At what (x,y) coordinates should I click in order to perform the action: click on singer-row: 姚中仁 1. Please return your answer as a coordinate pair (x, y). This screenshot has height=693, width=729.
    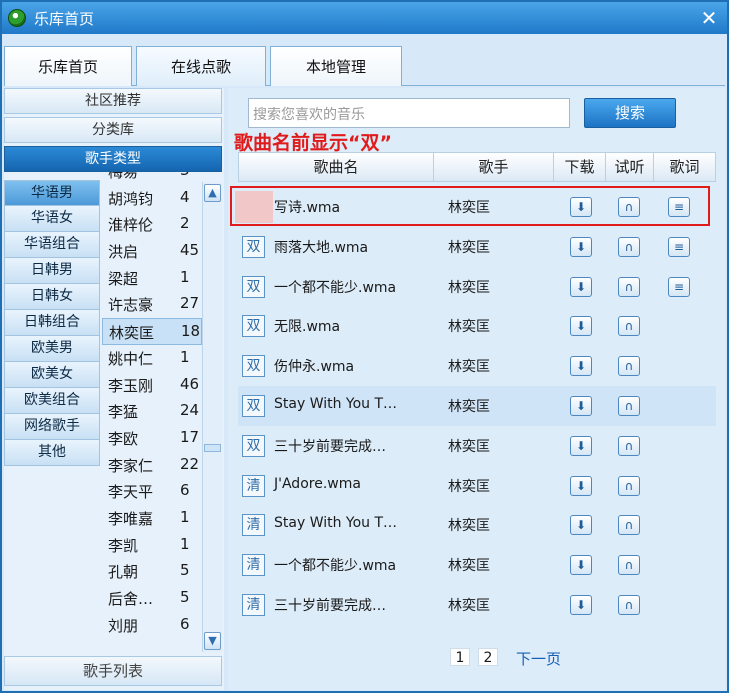
    Looking at the image, I should click on (152, 358).